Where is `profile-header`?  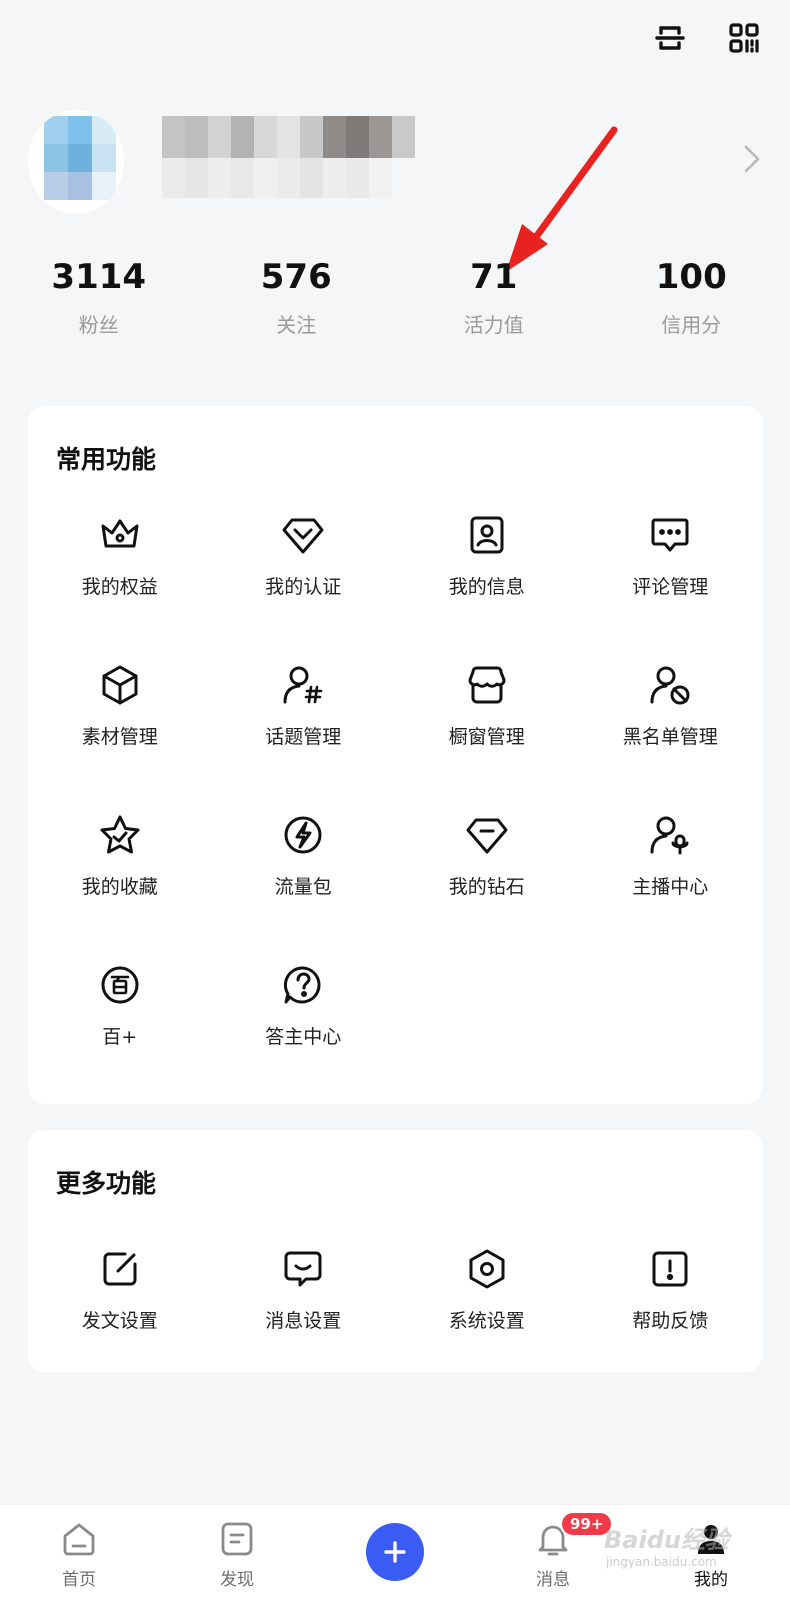
profile-header is located at coordinates (398, 162).